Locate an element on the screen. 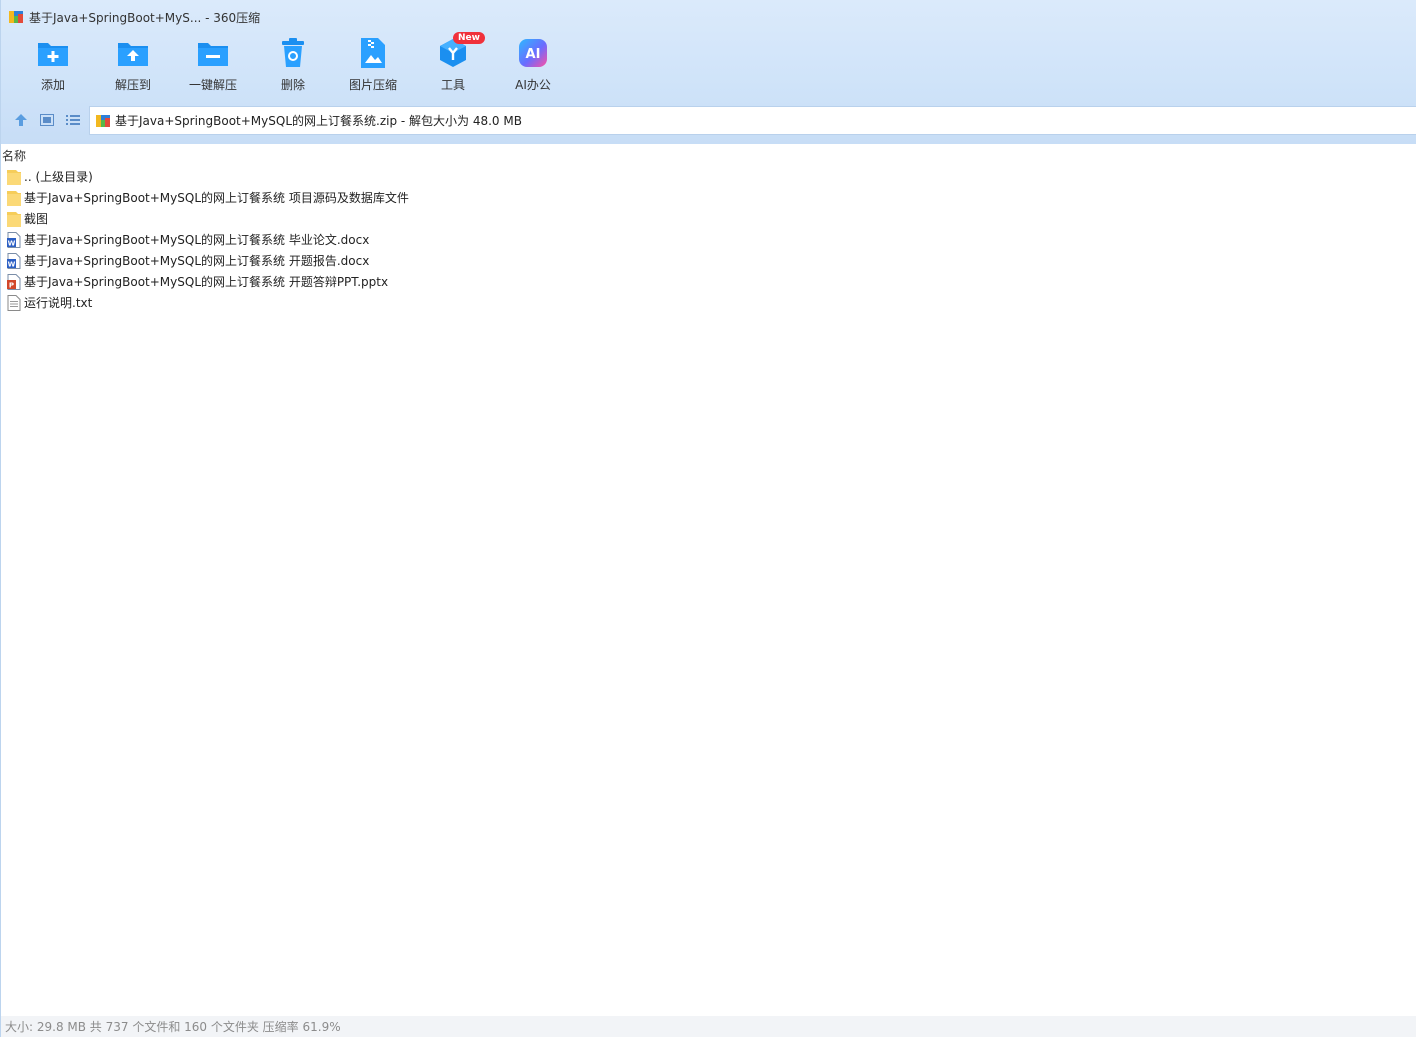 The width and height of the screenshot is (1416, 1037). delete-button: 删除 is located at coordinates (293, 67).